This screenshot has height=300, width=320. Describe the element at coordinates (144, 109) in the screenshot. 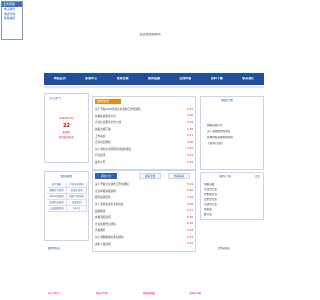

I see `news-row: 关于开展2010年度企业年检工作的通知 5-21` at that location.